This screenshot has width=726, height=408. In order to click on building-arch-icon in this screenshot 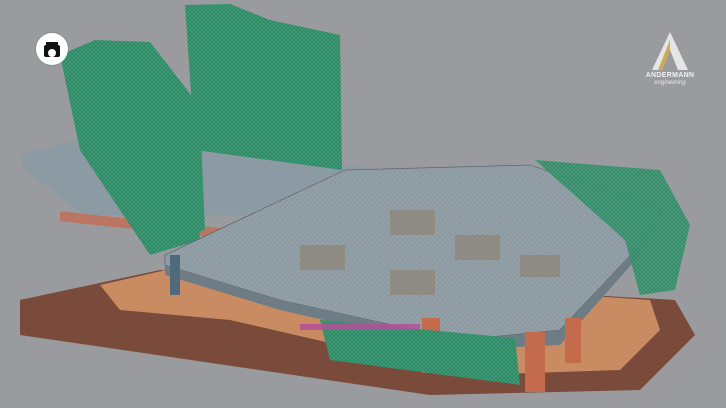, I will do `click(52, 49)`.